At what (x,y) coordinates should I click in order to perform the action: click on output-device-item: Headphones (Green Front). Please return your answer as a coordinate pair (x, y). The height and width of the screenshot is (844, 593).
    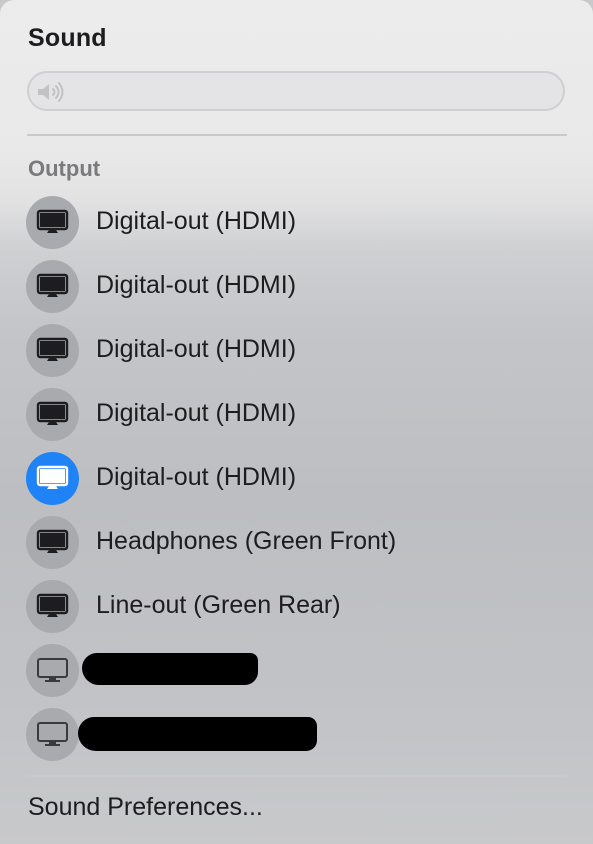
    Looking at the image, I should click on (296, 543).